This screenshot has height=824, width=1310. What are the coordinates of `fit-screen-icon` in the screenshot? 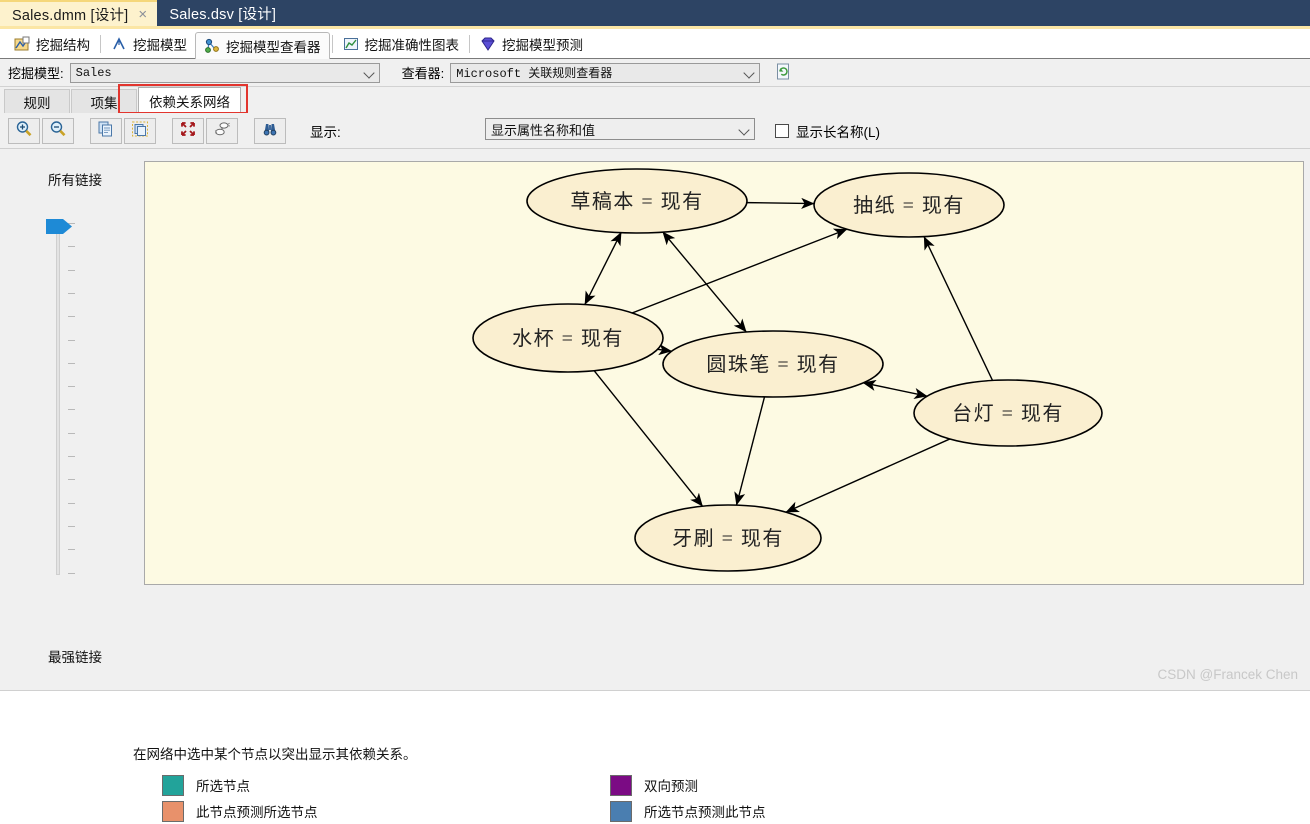 It's located at (188, 130).